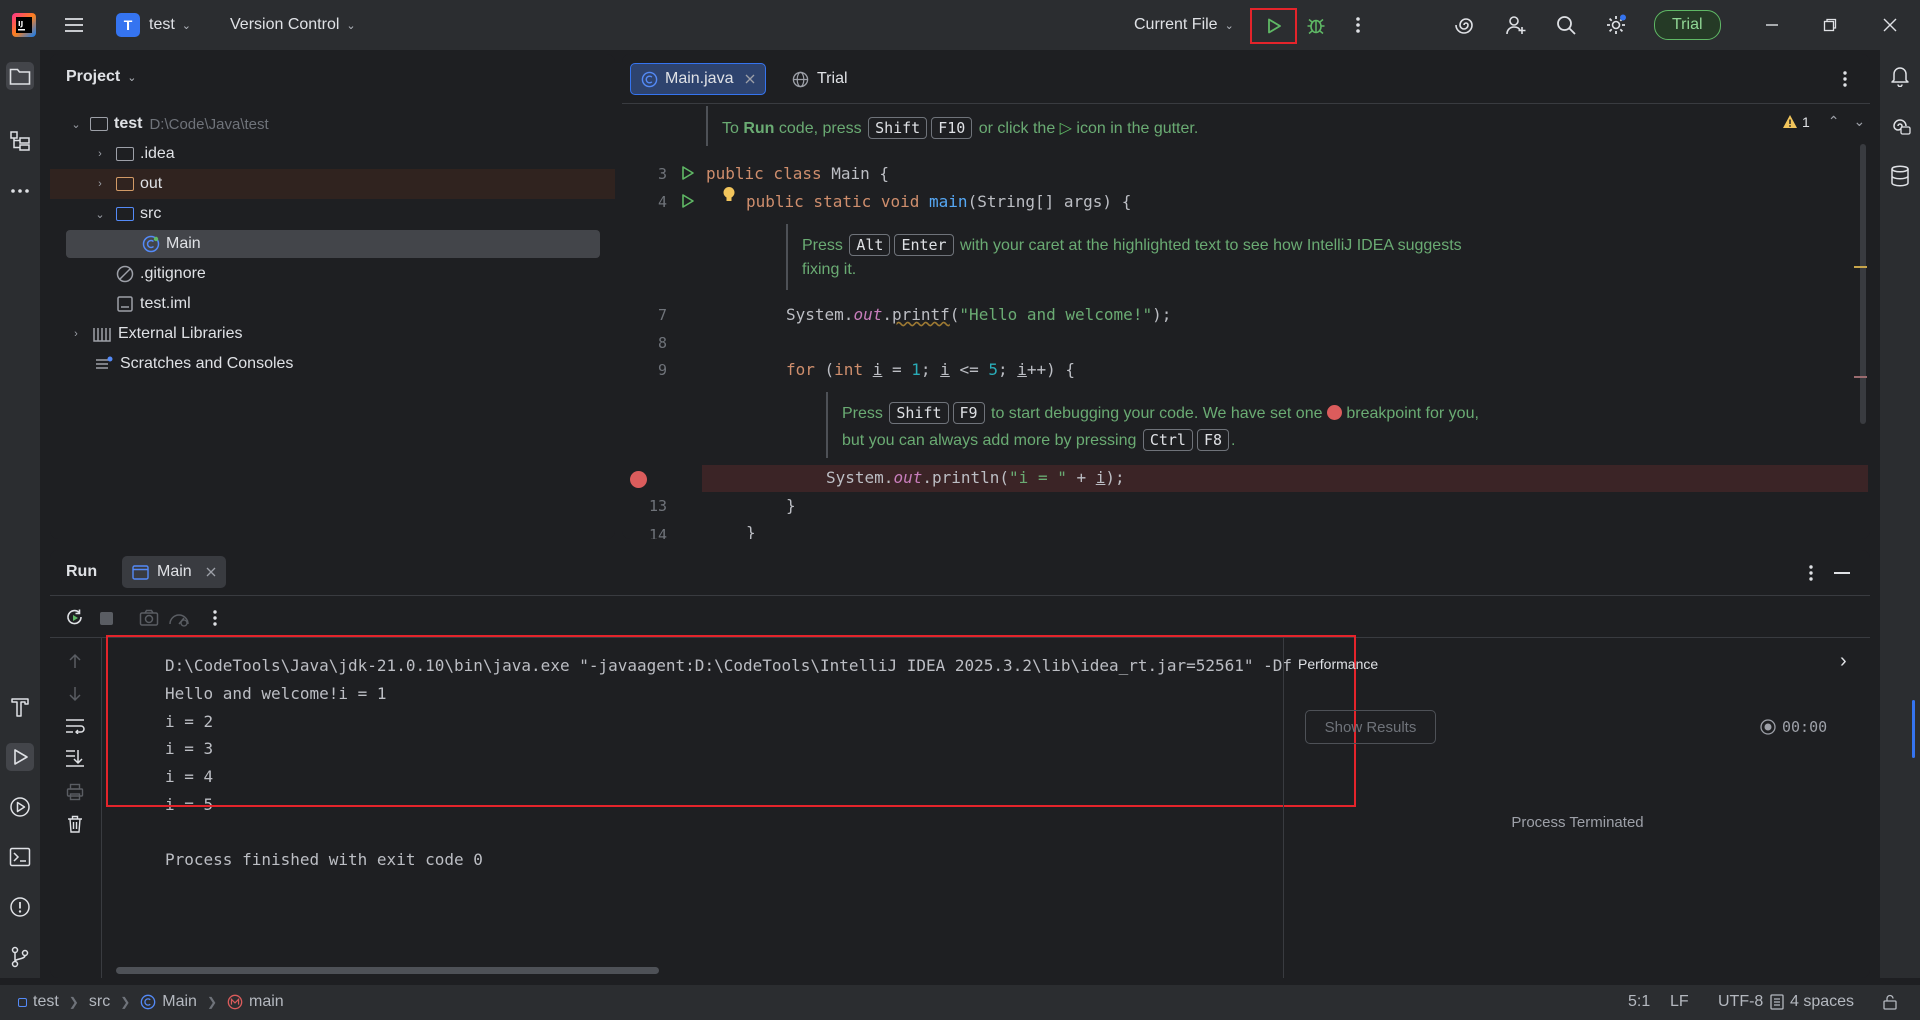 The image size is (1920, 1020). I want to click on more-tools-button, so click(20, 191).